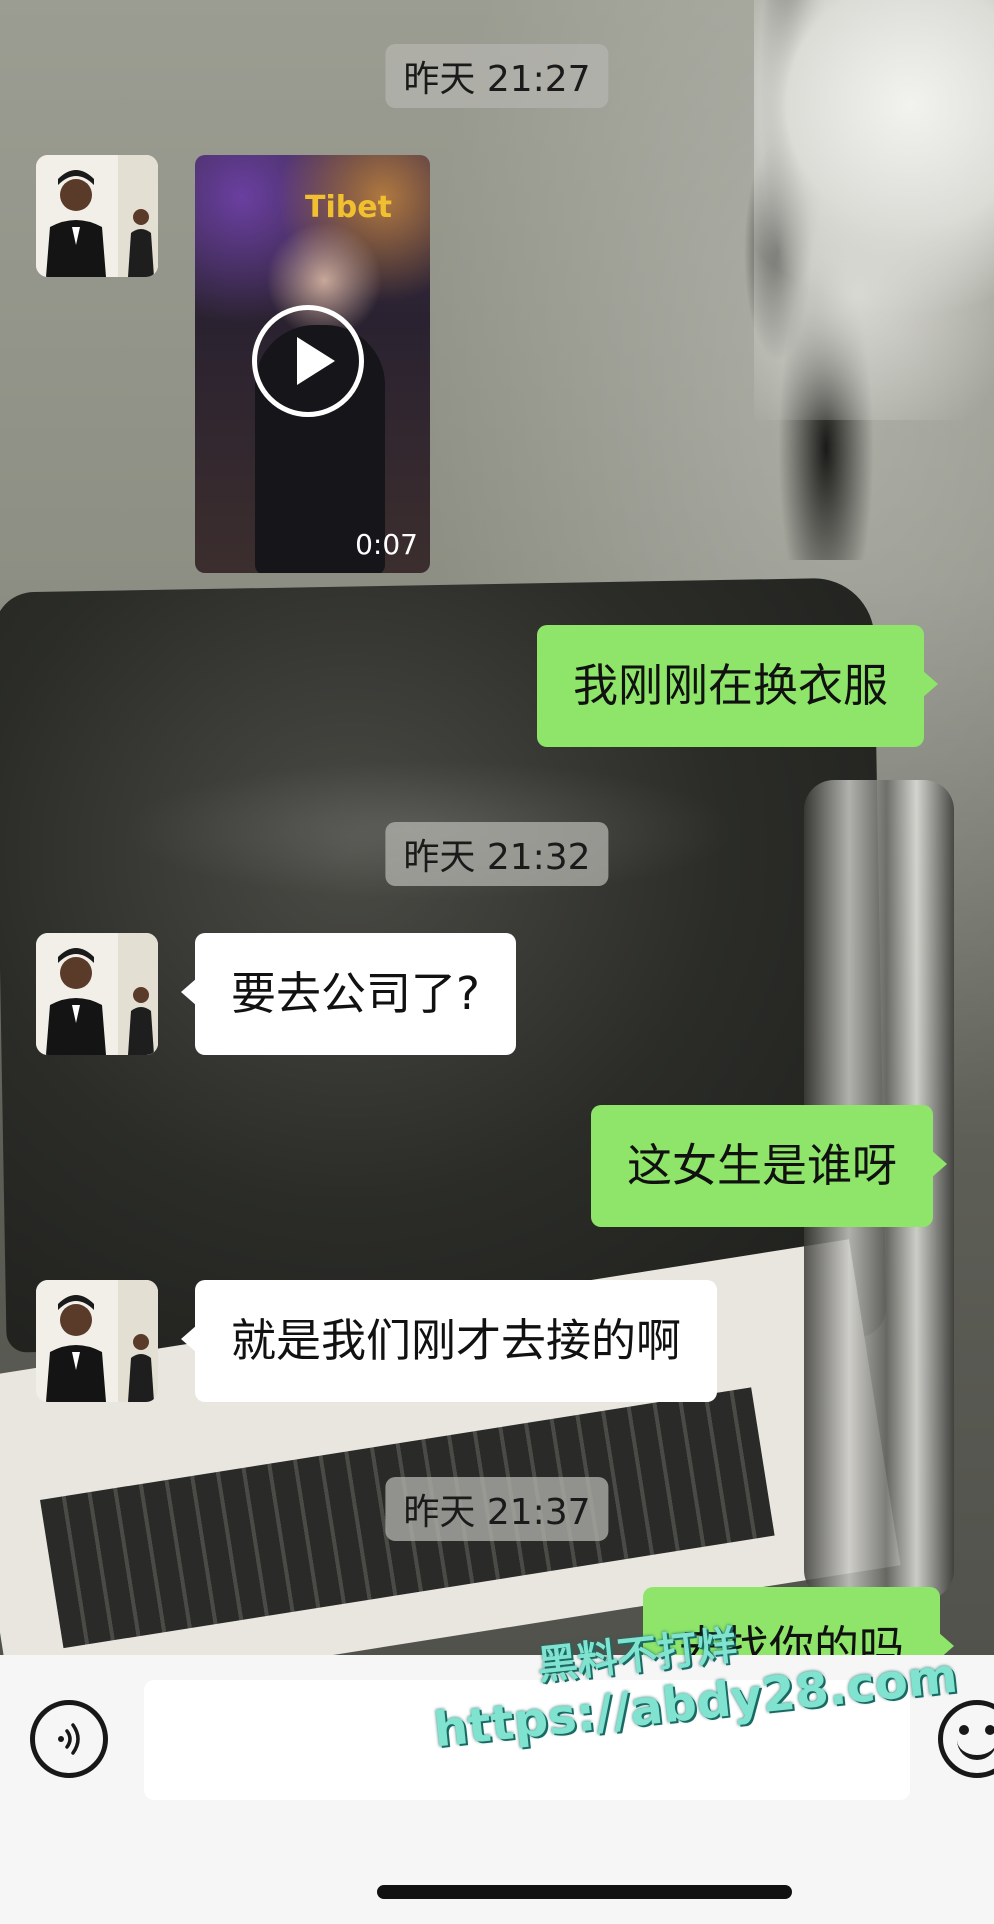 The height and width of the screenshot is (1924, 994). Describe the element at coordinates (497, 76) in the screenshot. I see `timestamp: 昨天 21:27` at that location.